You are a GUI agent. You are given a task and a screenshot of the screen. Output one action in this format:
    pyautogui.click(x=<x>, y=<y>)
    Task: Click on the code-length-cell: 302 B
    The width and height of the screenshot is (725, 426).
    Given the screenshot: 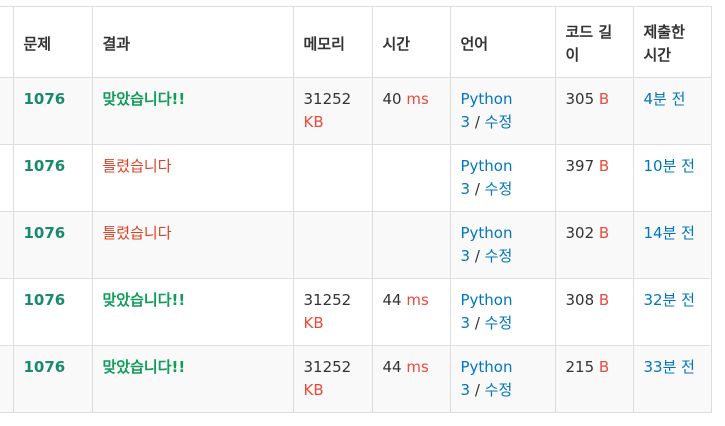 What is the action you would take?
    pyautogui.click(x=594, y=245)
    